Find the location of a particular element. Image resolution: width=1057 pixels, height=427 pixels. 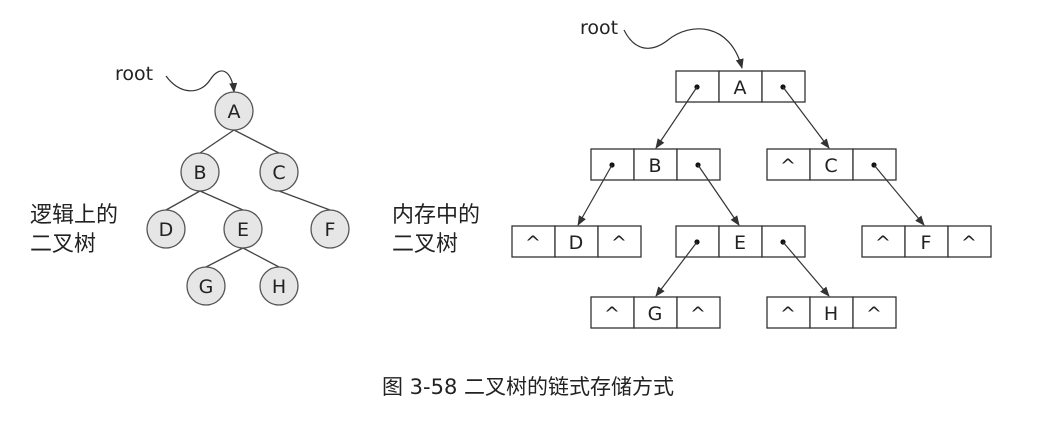

memory-node-c: ^ C is located at coordinates (831, 164).